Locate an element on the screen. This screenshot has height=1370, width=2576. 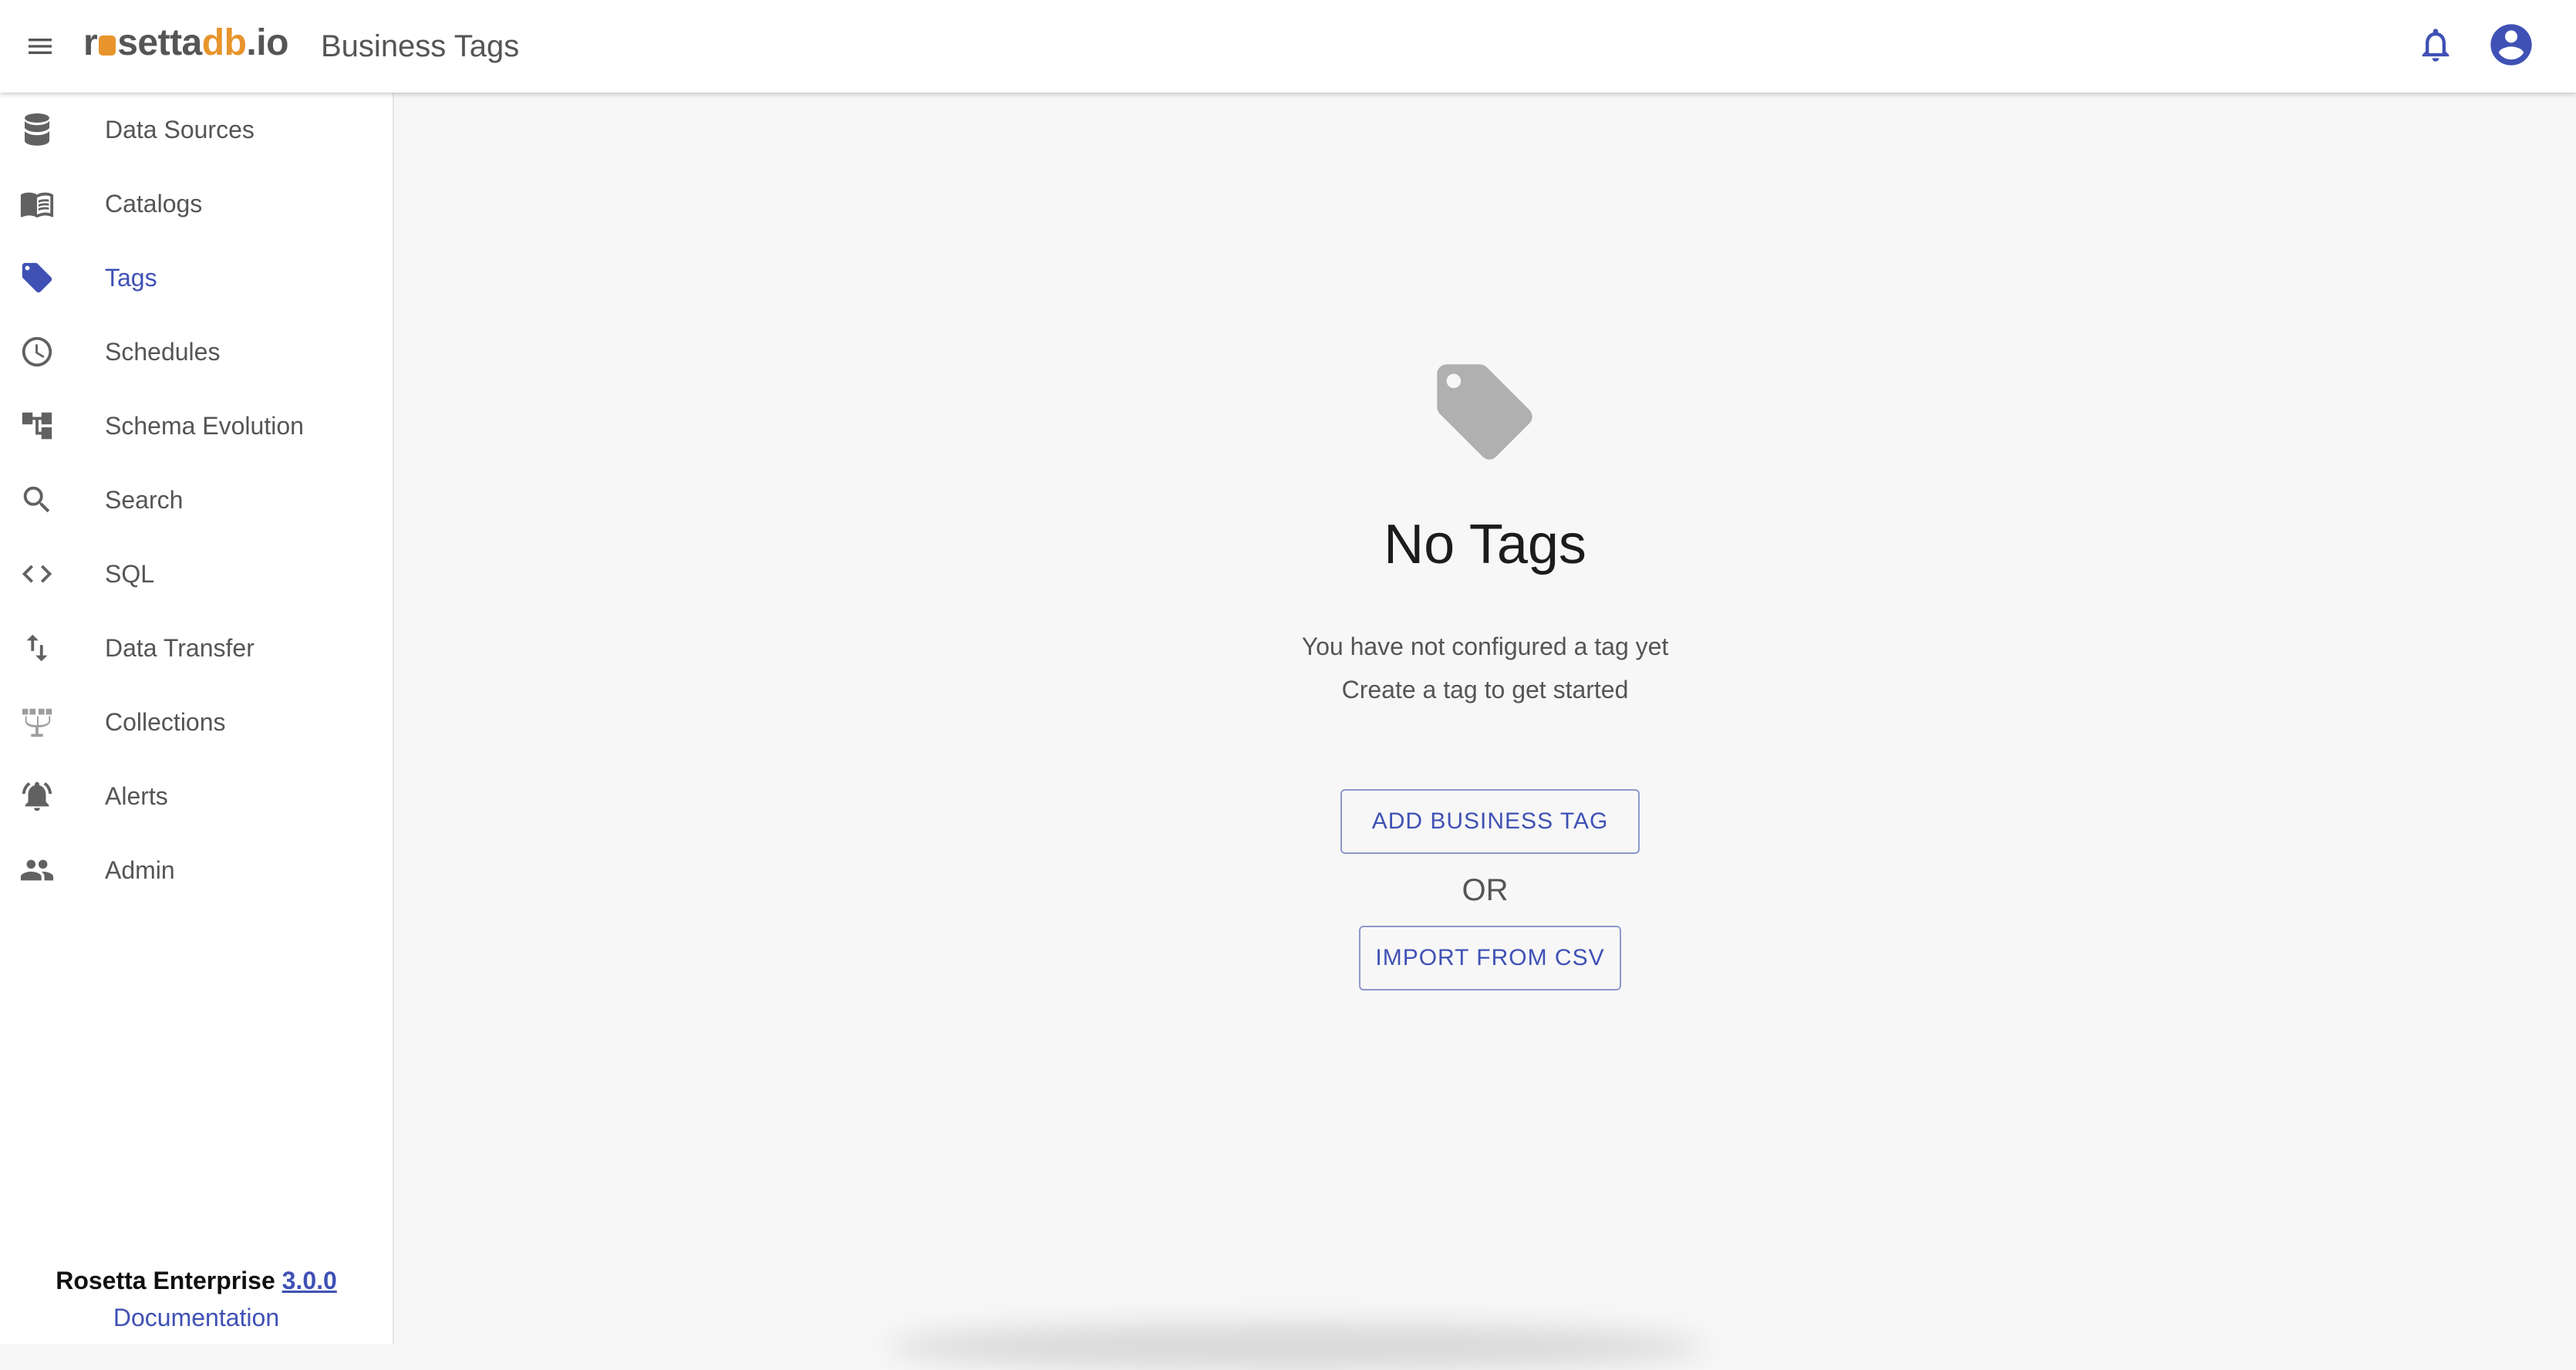
sidebar-item-label: Admin is located at coordinates (140, 870).